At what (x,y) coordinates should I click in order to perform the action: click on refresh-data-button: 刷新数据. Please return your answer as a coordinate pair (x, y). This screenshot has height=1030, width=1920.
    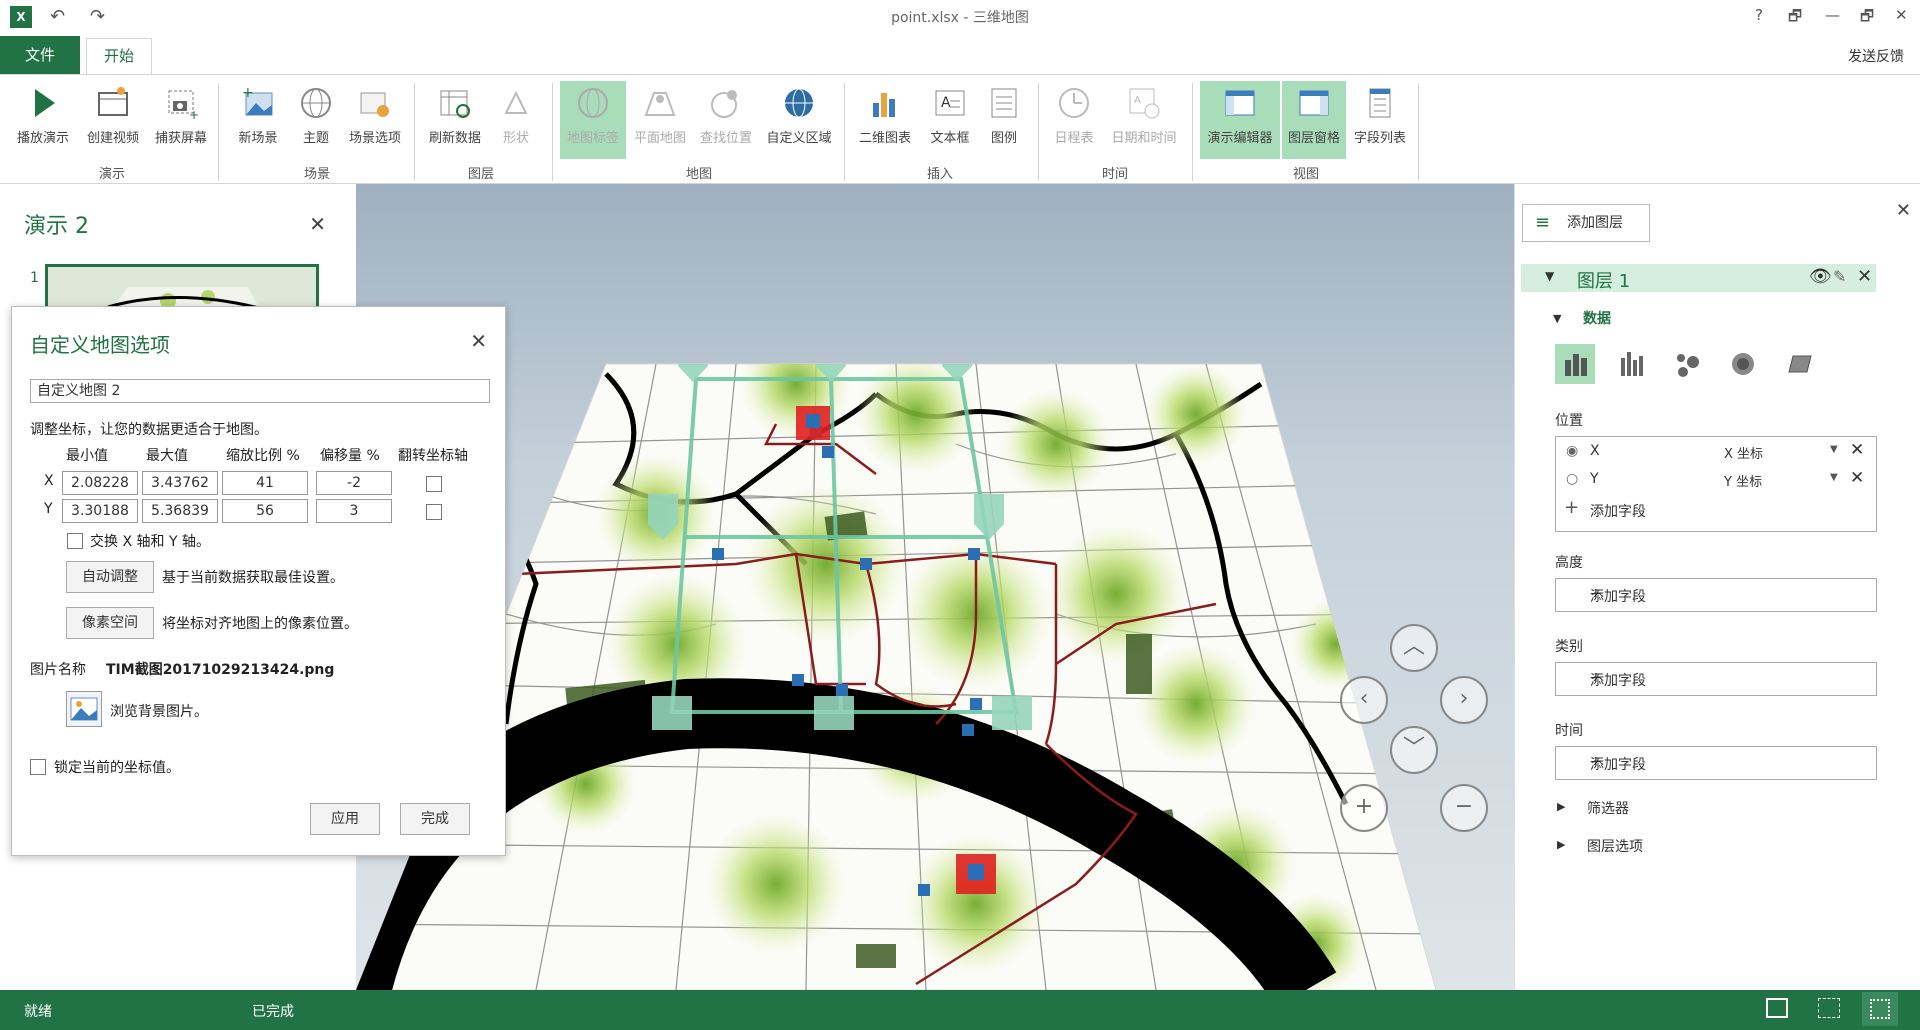
    Looking at the image, I should click on (455, 120).